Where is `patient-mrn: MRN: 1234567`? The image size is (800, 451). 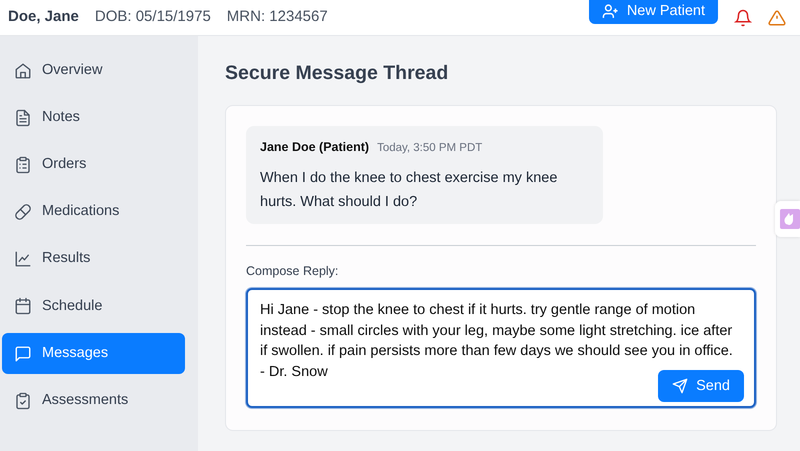 patient-mrn: MRN: 1234567 is located at coordinates (277, 17).